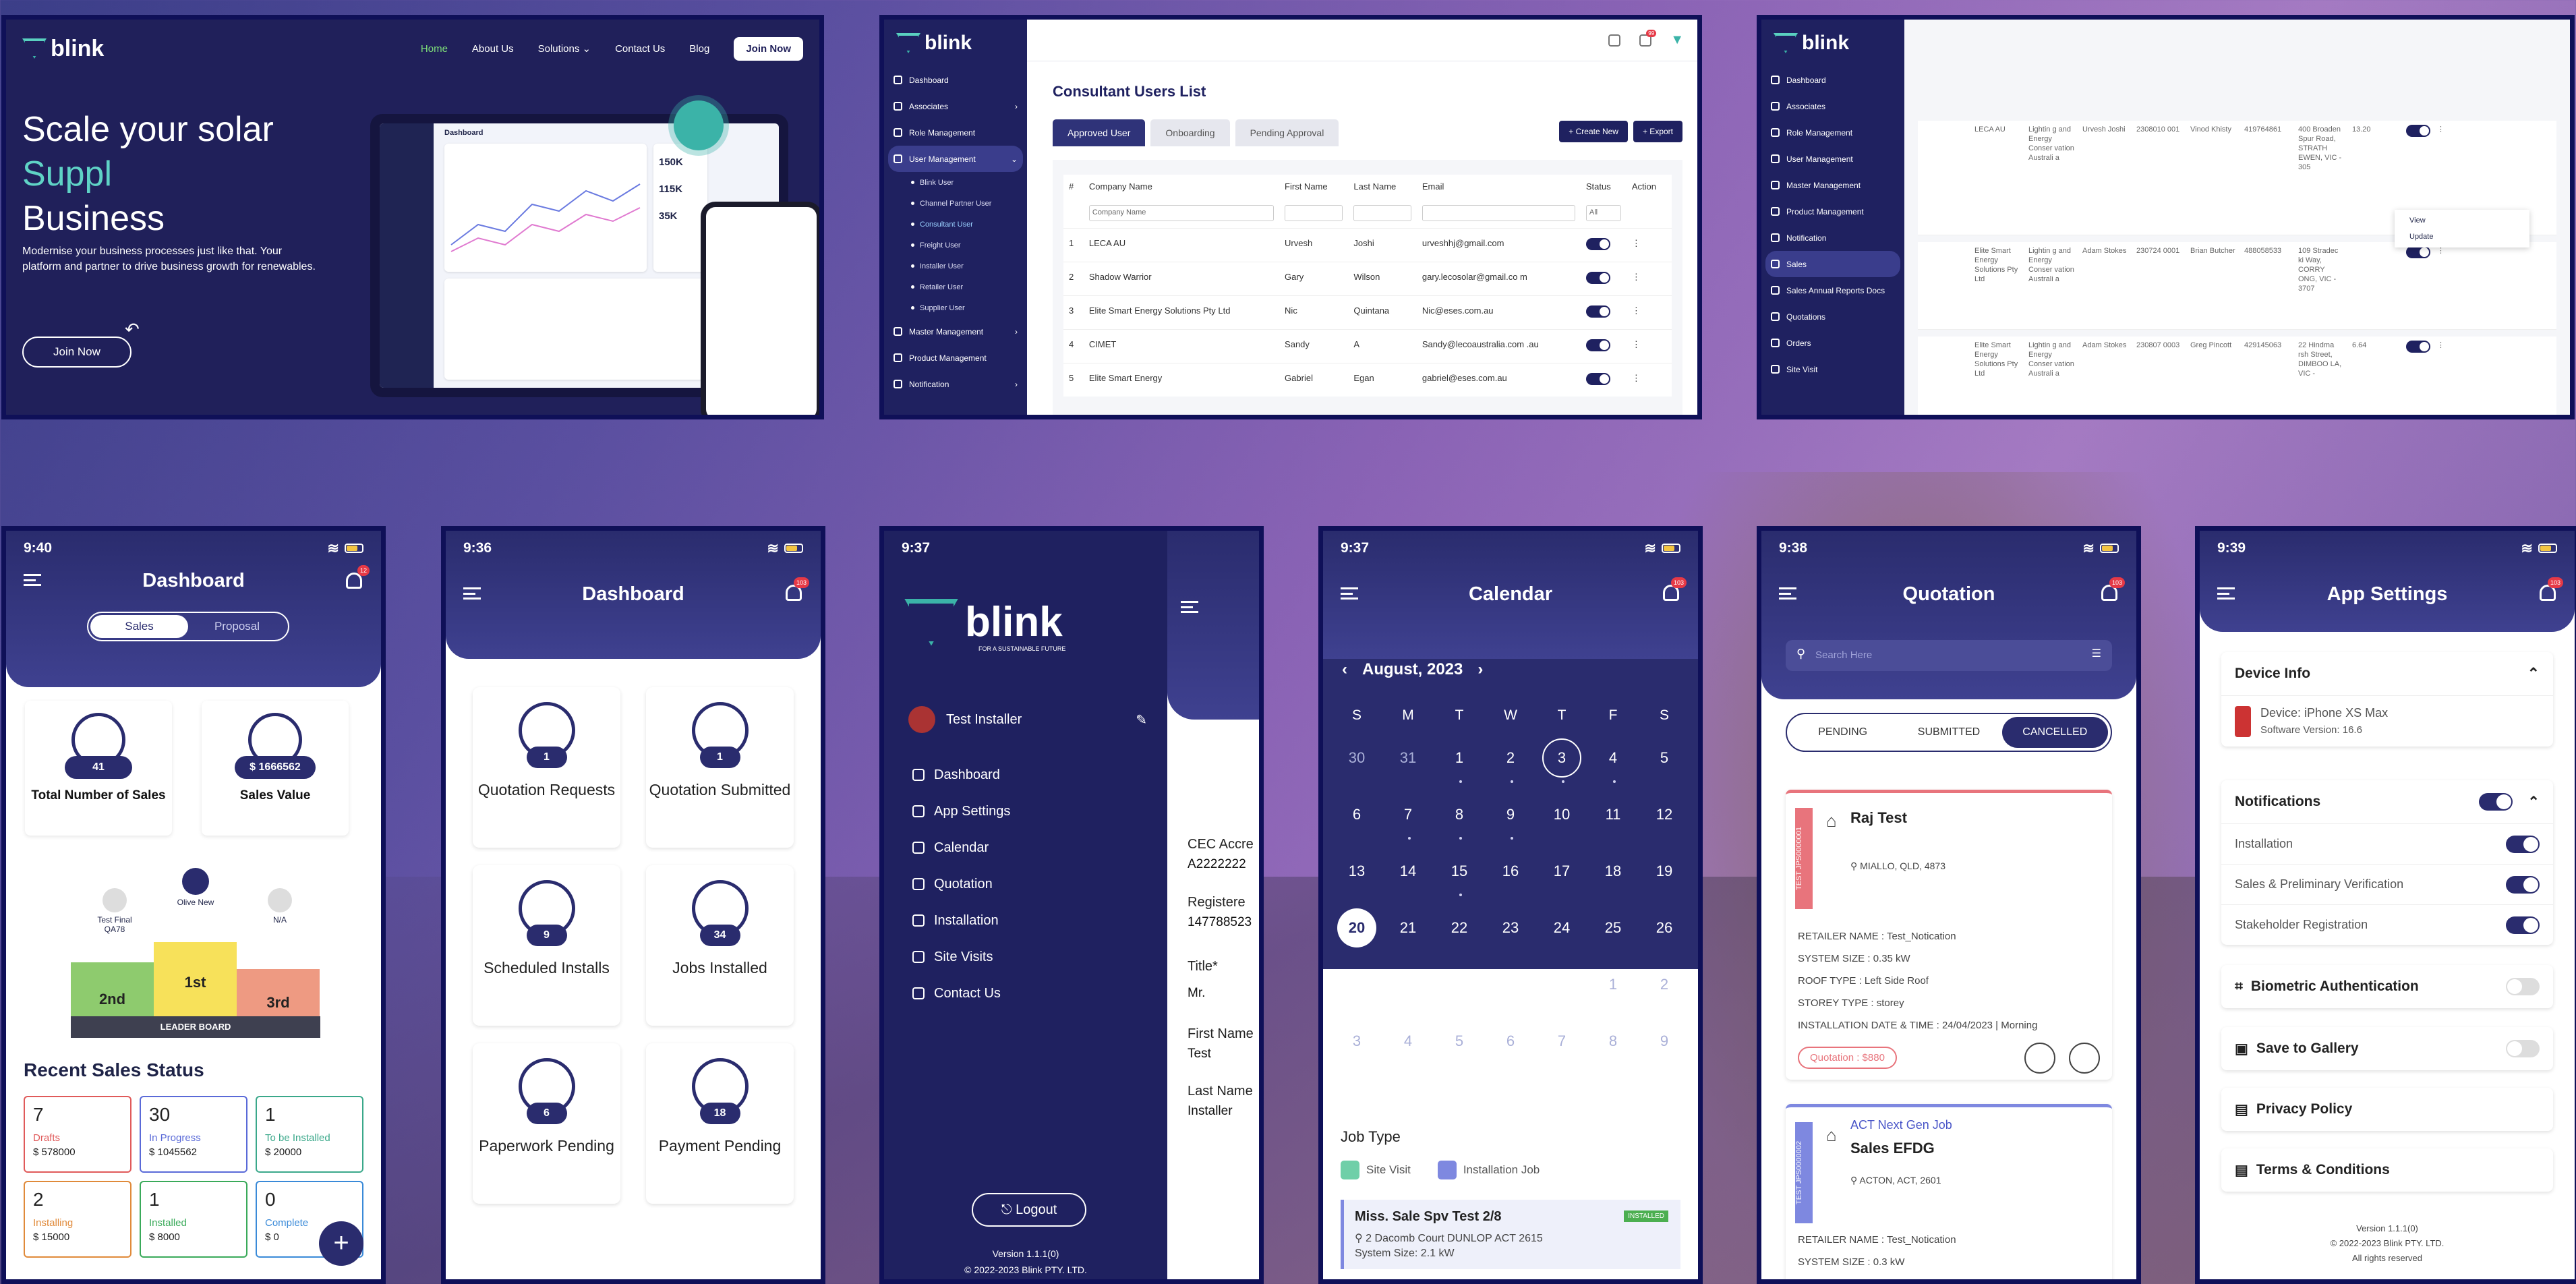 This screenshot has width=2576, height=1284. Describe the element at coordinates (1510, 1042) in the screenshot. I see `calendar-day: 6` at that location.